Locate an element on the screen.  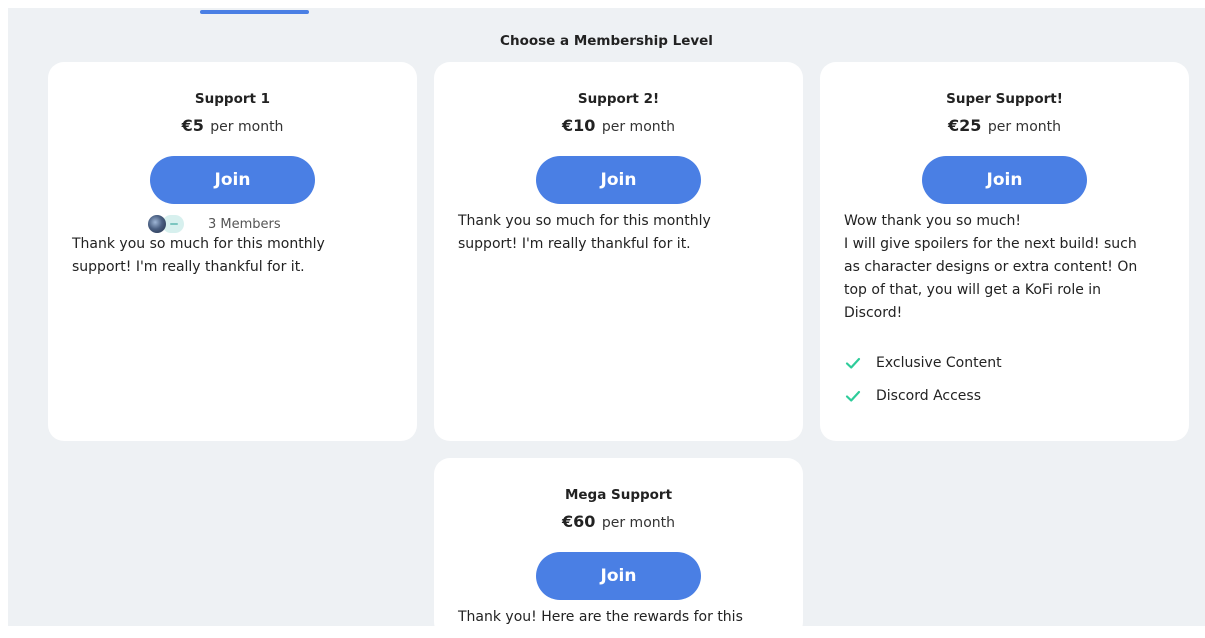
member-count: 3 Members is located at coordinates (244, 224).